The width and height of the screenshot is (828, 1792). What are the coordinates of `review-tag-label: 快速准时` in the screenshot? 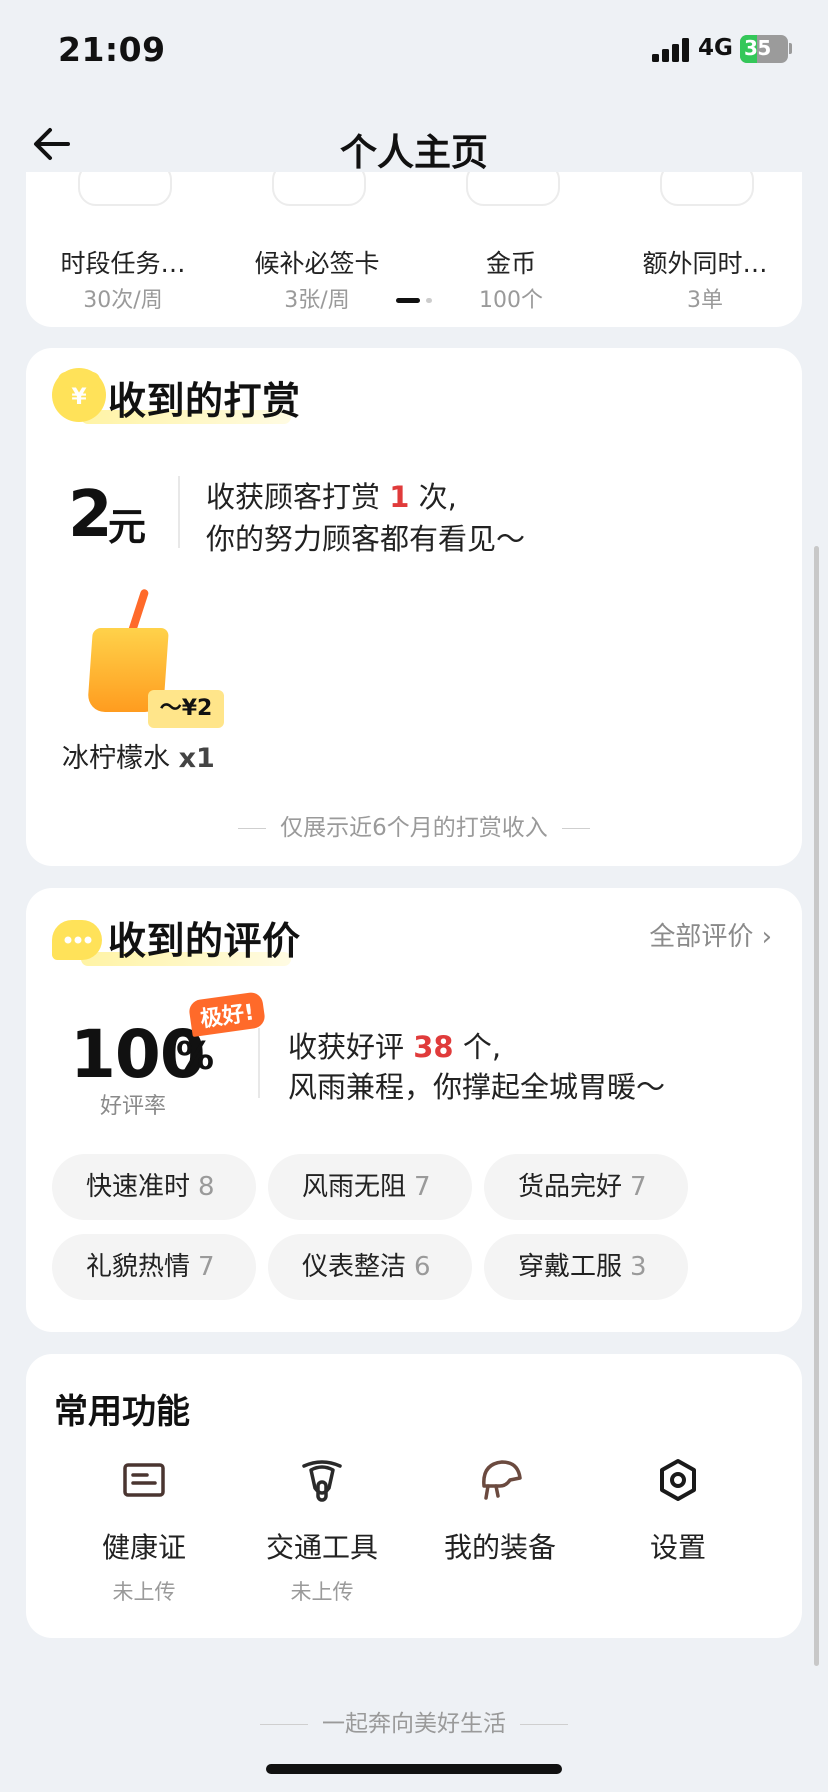 It's located at (138, 1187).